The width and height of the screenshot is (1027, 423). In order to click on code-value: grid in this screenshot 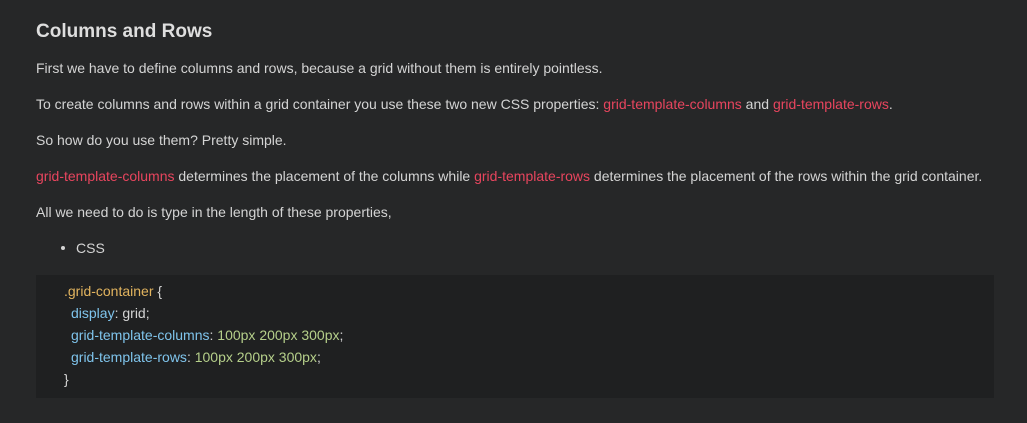, I will do `click(134, 313)`.